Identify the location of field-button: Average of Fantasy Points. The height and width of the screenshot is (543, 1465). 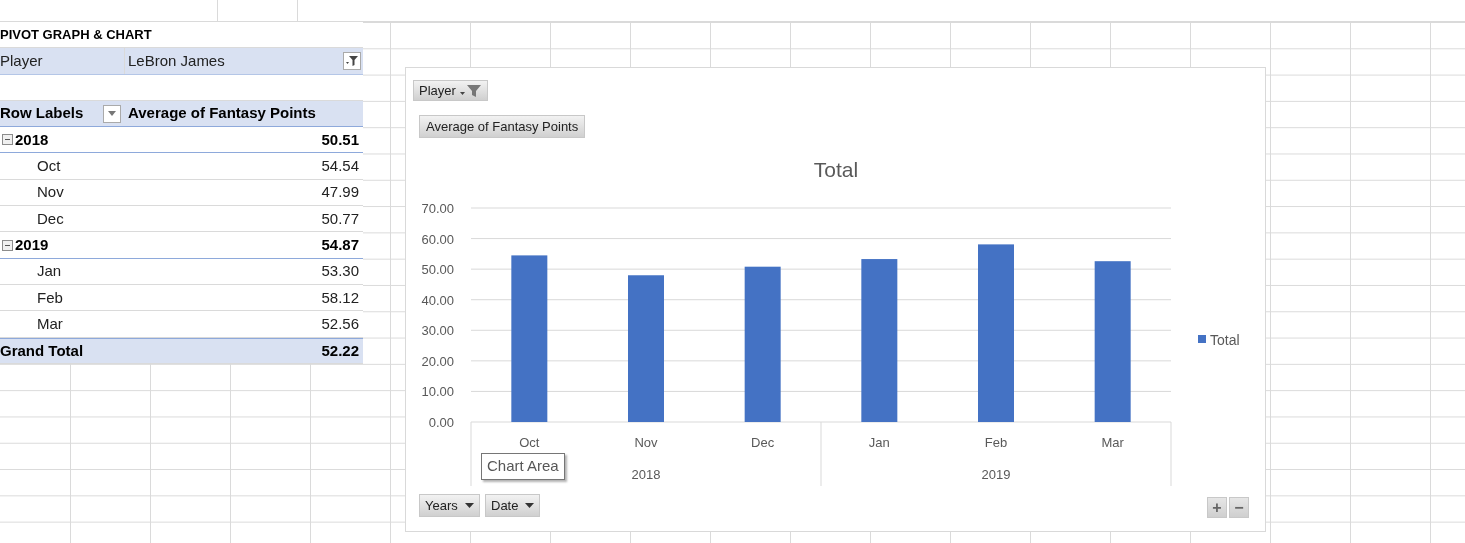
(502, 126).